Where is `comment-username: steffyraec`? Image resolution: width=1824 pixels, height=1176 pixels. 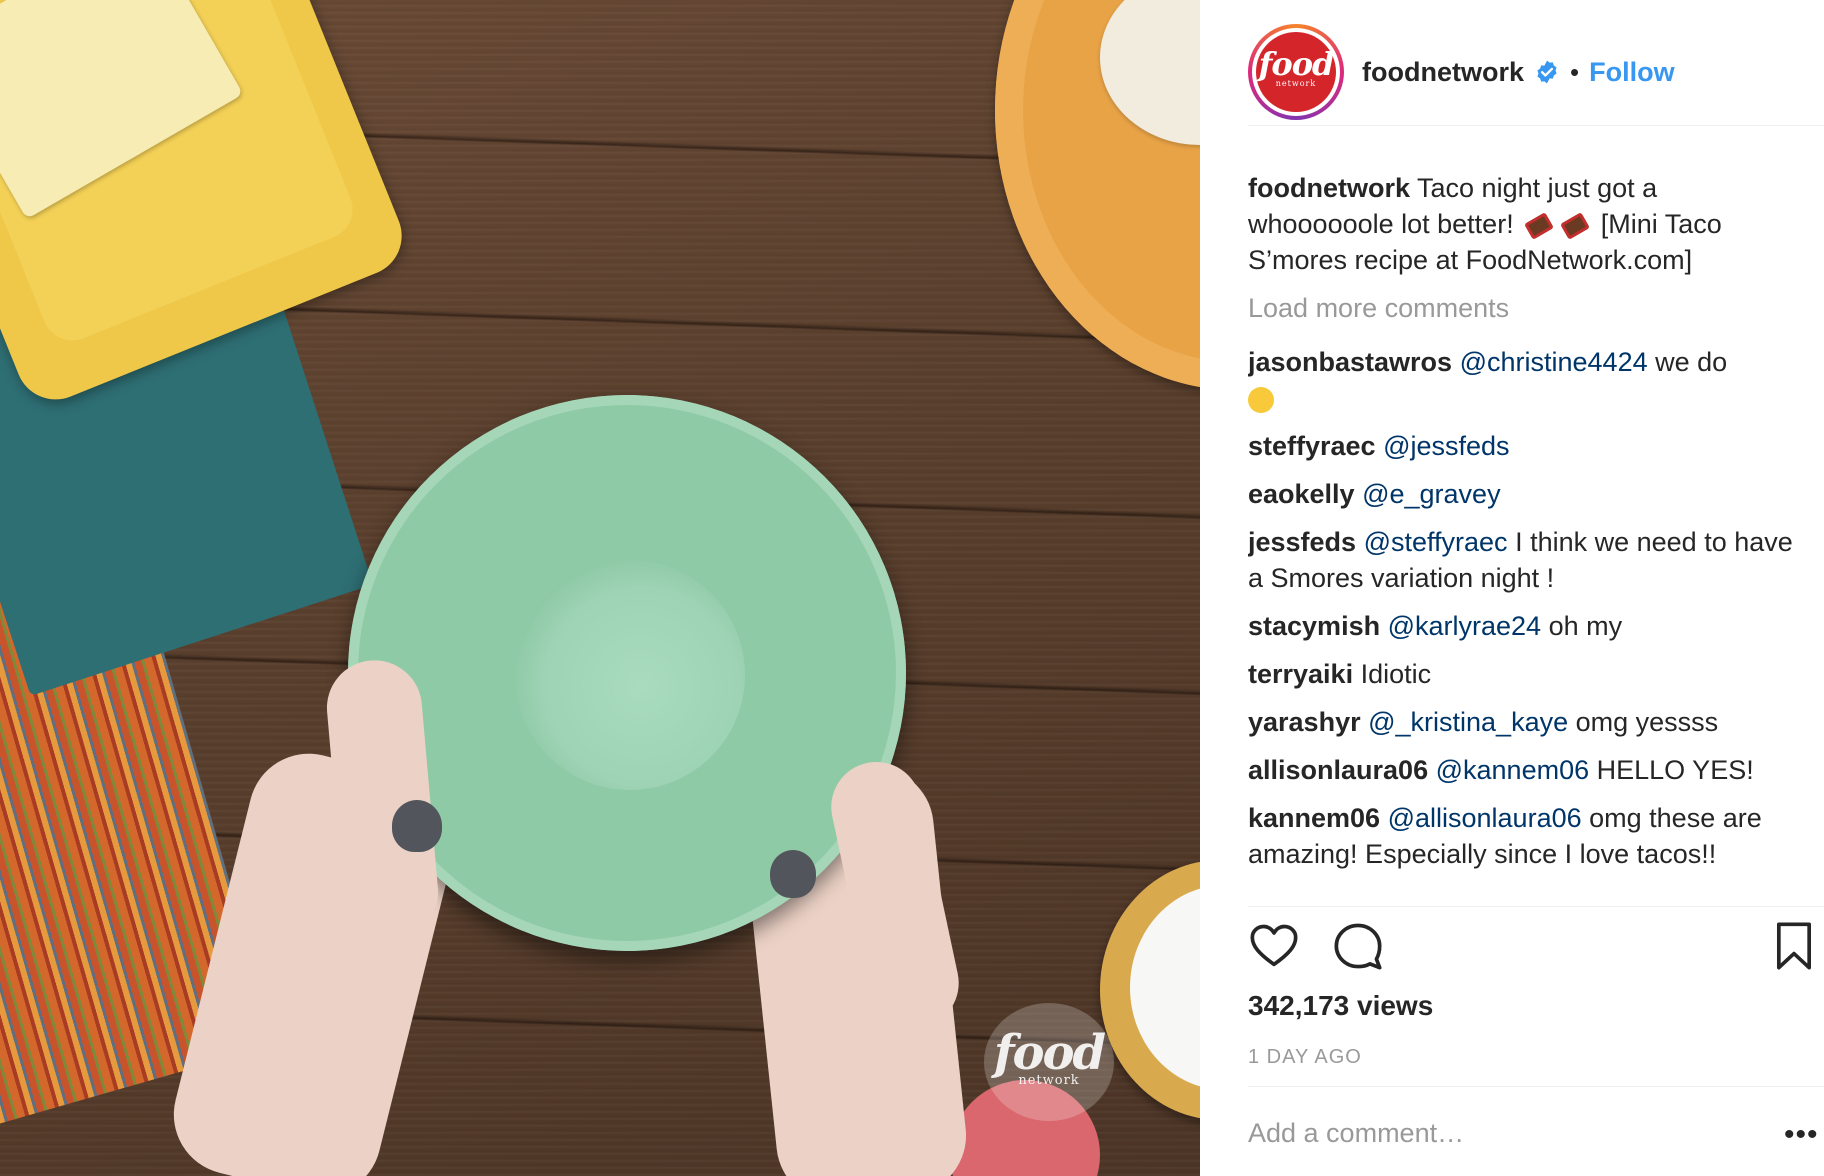
comment-username: steffyraec is located at coordinates (1312, 446).